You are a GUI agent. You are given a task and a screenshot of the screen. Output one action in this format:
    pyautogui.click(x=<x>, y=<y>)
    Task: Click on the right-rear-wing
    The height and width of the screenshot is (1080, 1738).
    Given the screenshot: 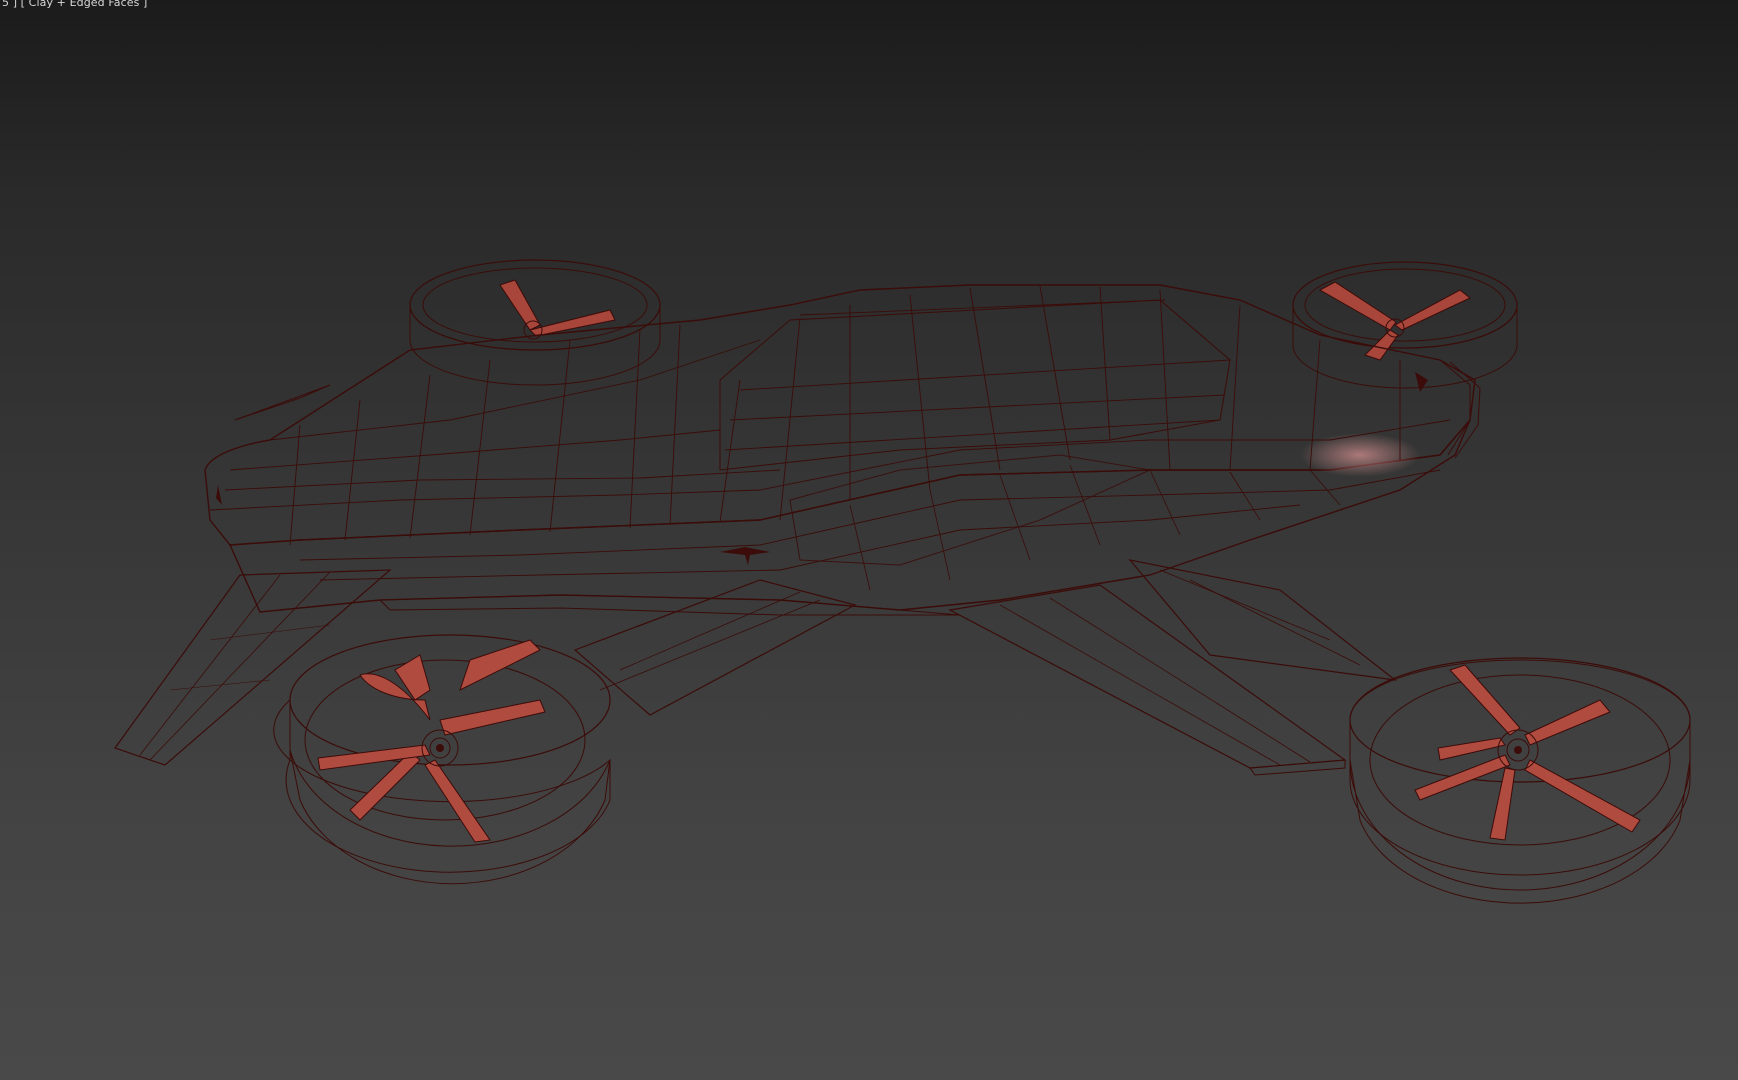 What is the action you would take?
    pyautogui.click(x=1263, y=620)
    